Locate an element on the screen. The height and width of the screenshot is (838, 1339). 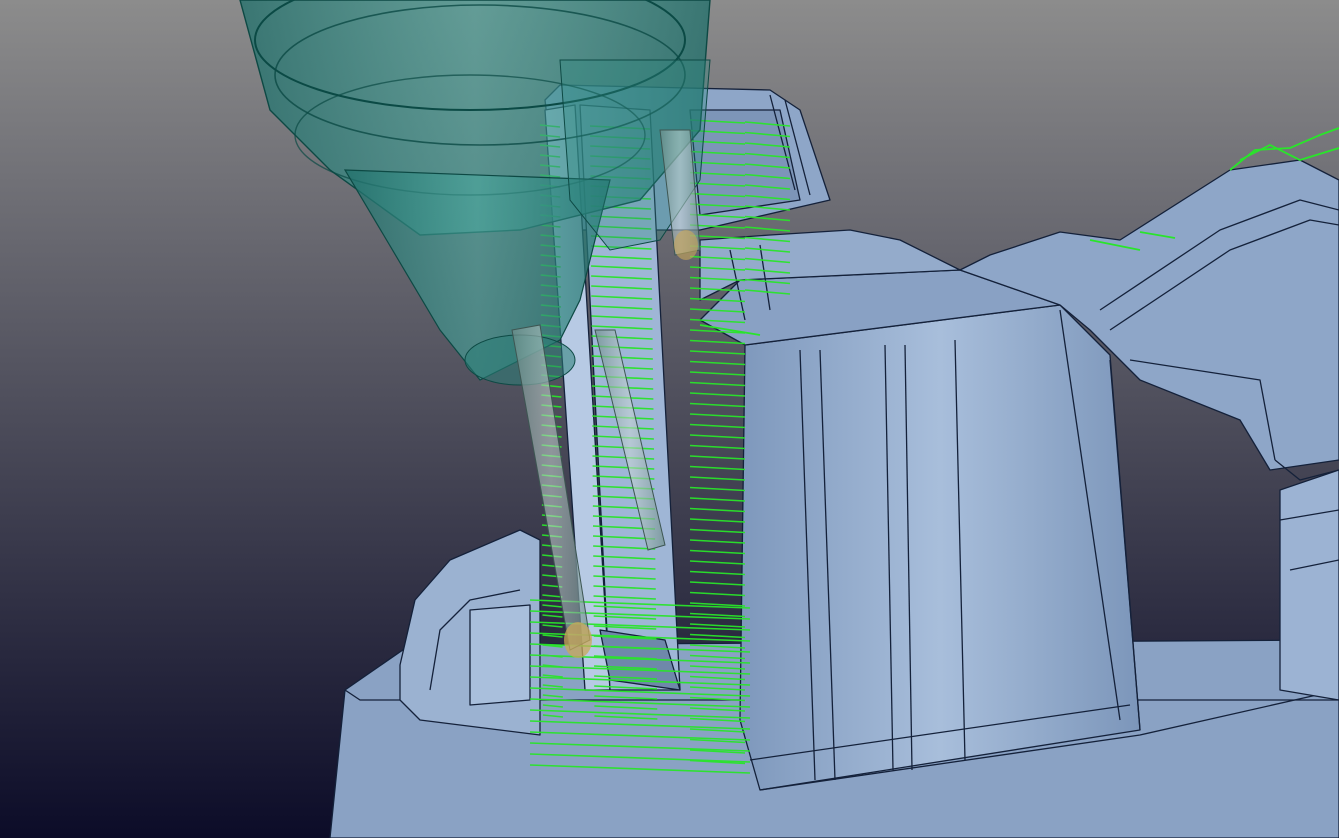
part-right-rib is located at coordinates (1309, 585).